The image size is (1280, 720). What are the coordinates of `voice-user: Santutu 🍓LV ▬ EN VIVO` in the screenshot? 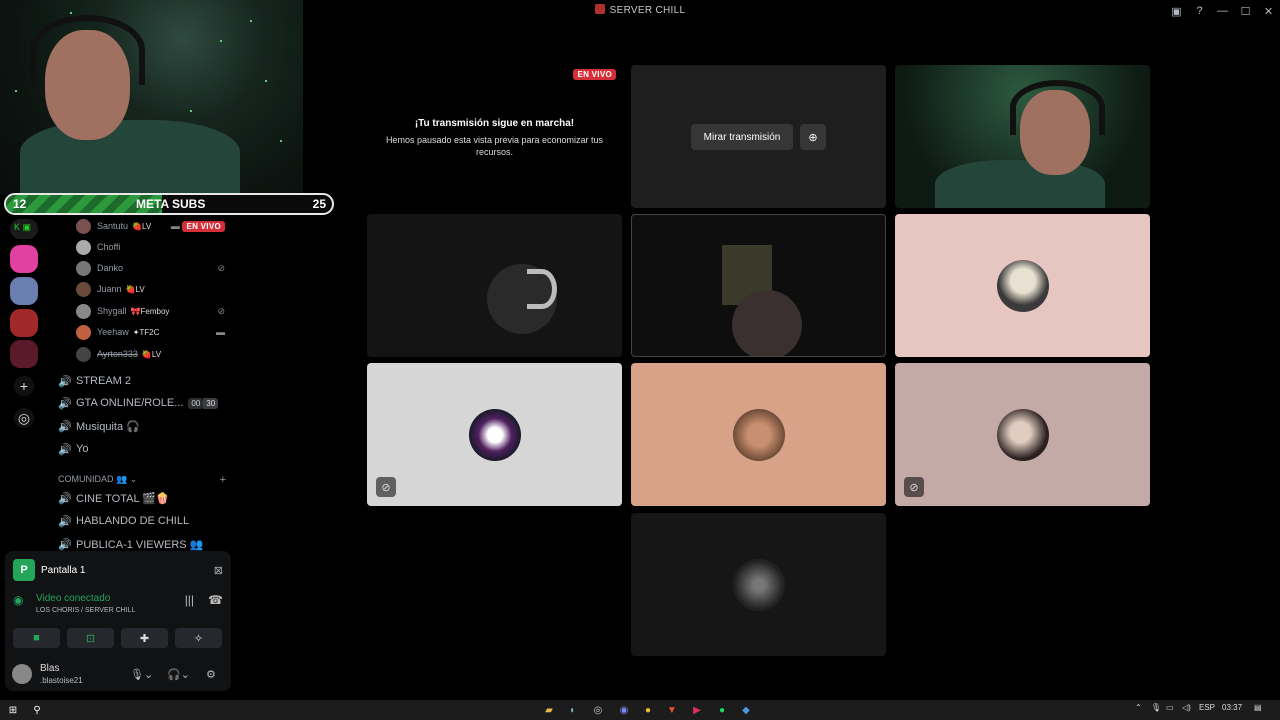 It's located at (153, 226).